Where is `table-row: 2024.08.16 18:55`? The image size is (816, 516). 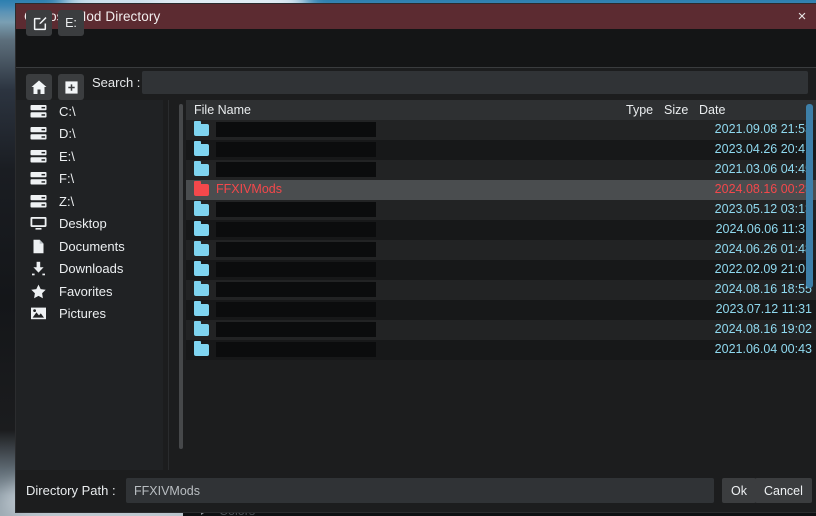 table-row: 2024.08.16 18:55 is located at coordinates (501, 290).